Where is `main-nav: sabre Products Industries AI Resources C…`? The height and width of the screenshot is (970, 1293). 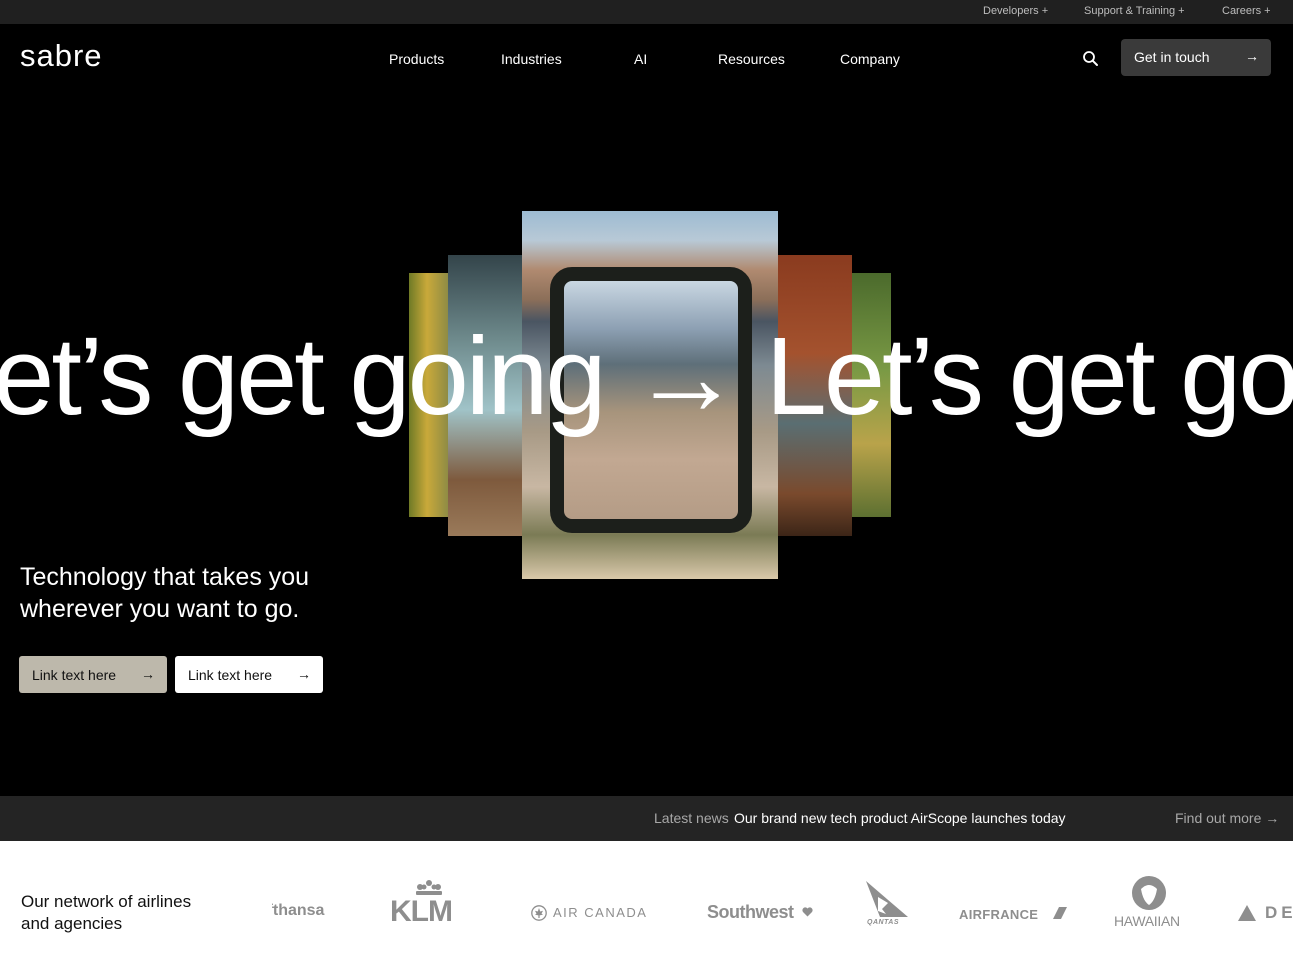 main-nav: sabre Products Industries AI Resources C… is located at coordinates (646, 59).